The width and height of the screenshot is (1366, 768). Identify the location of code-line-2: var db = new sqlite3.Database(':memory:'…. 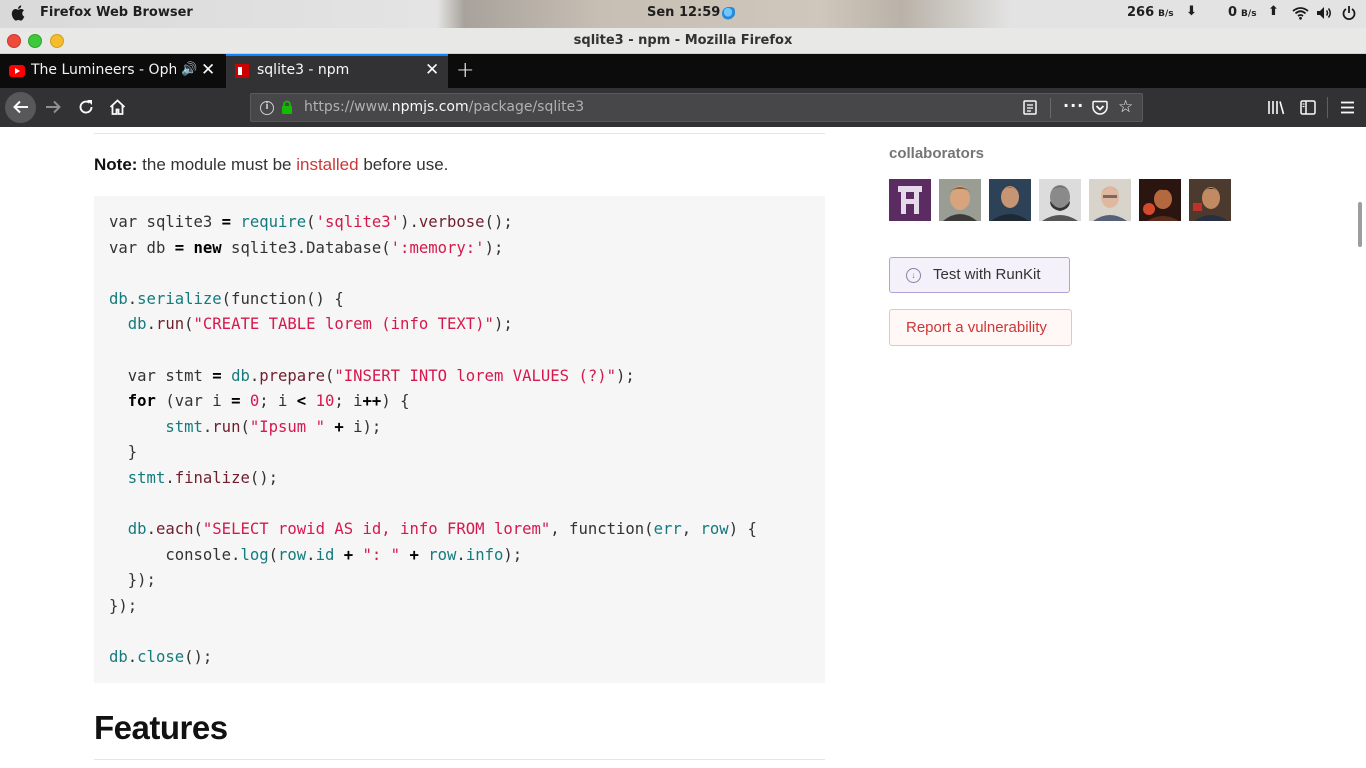
(306, 247).